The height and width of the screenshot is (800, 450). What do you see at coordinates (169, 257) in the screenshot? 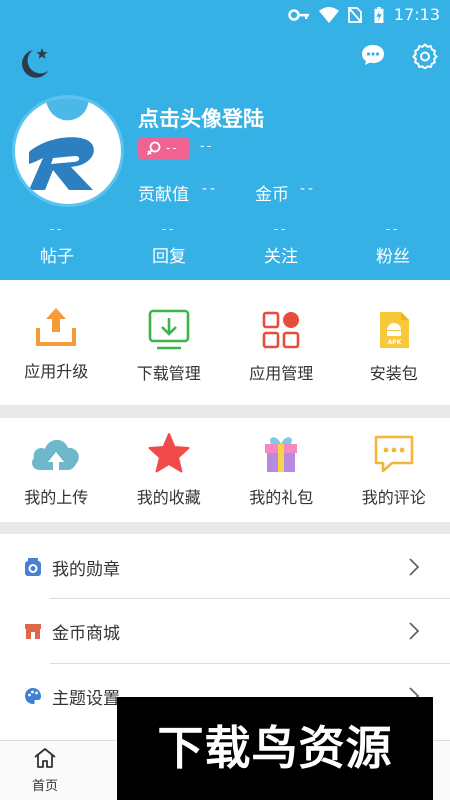
I see `stat-label: 回复` at bounding box center [169, 257].